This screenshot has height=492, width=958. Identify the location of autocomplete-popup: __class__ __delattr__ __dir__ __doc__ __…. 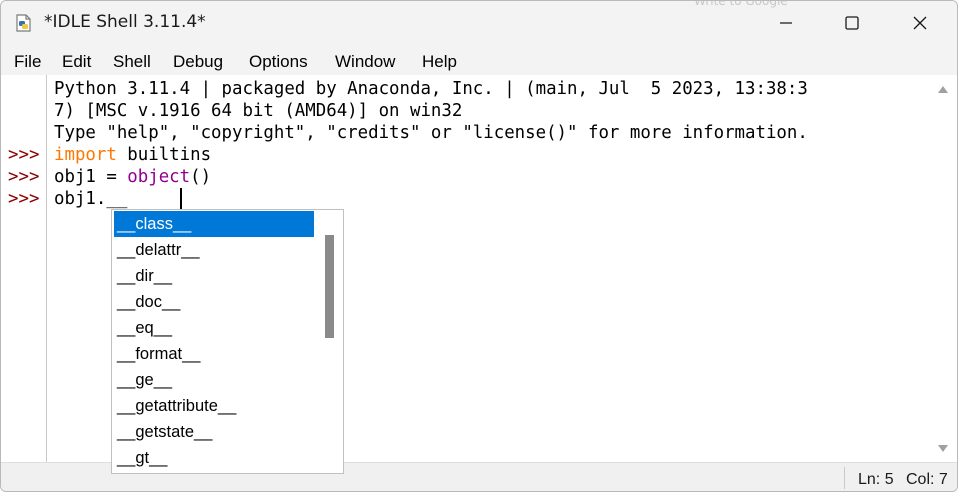
(227, 341).